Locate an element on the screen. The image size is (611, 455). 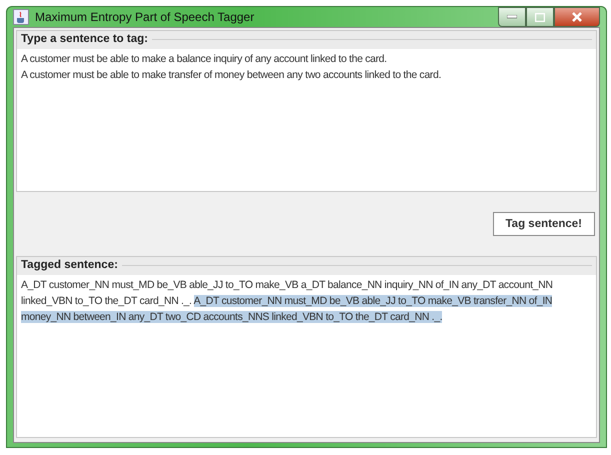
minimize-button is located at coordinates (512, 17).